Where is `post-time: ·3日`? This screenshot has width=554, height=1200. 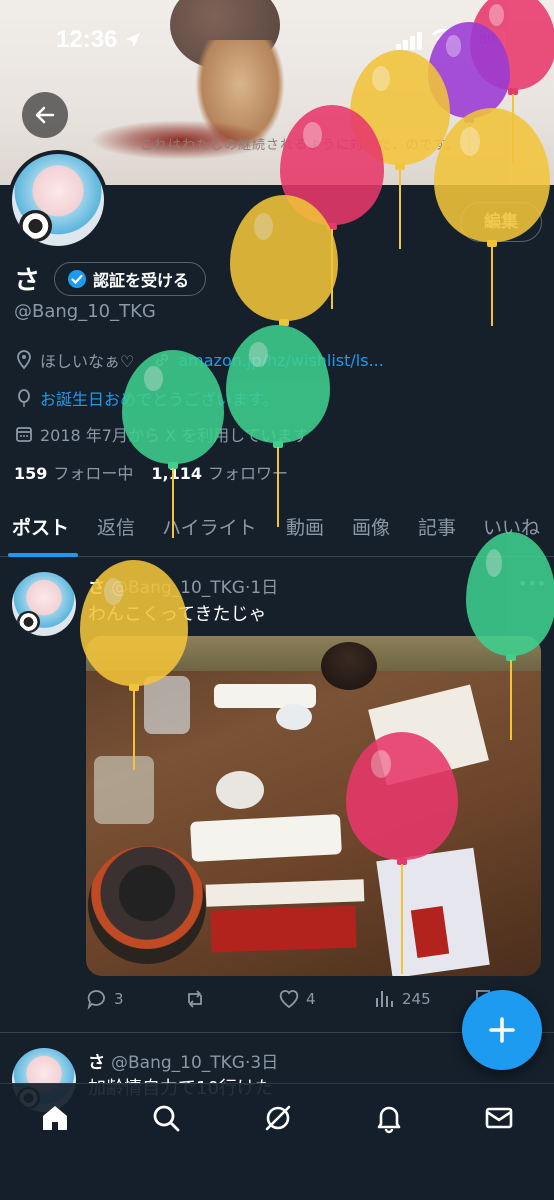
post-time: ·3日 is located at coordinates (261, 1063).